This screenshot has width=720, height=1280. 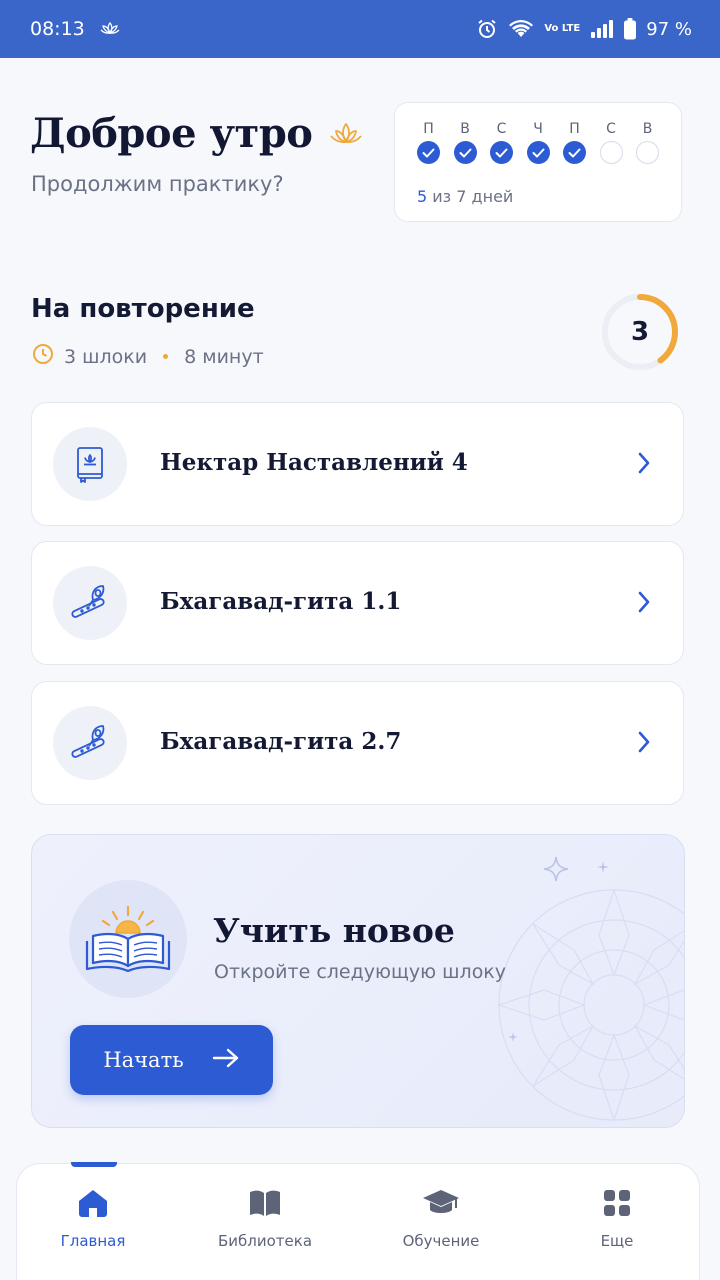 I want to click on week-day-label: Ч, so click(x=538, y=129).